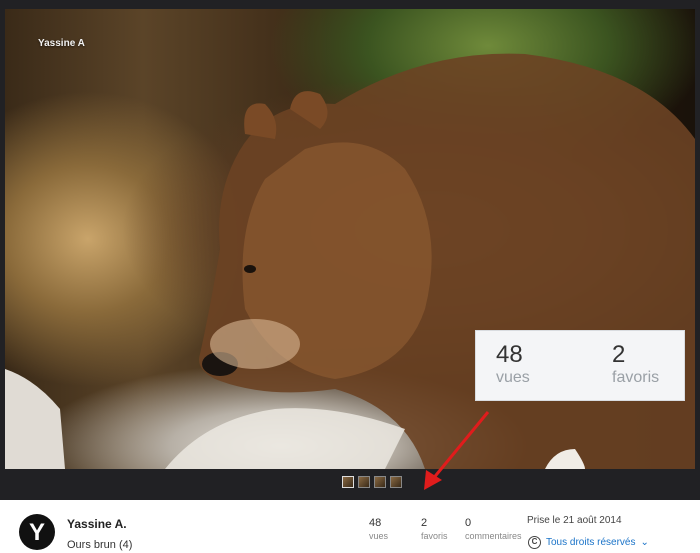 The image size is (700, 553). What do you see at coordinates (424, 523) in the screenshot?
I see `stat-faves-value: 2` at bounding box center [424, 523].